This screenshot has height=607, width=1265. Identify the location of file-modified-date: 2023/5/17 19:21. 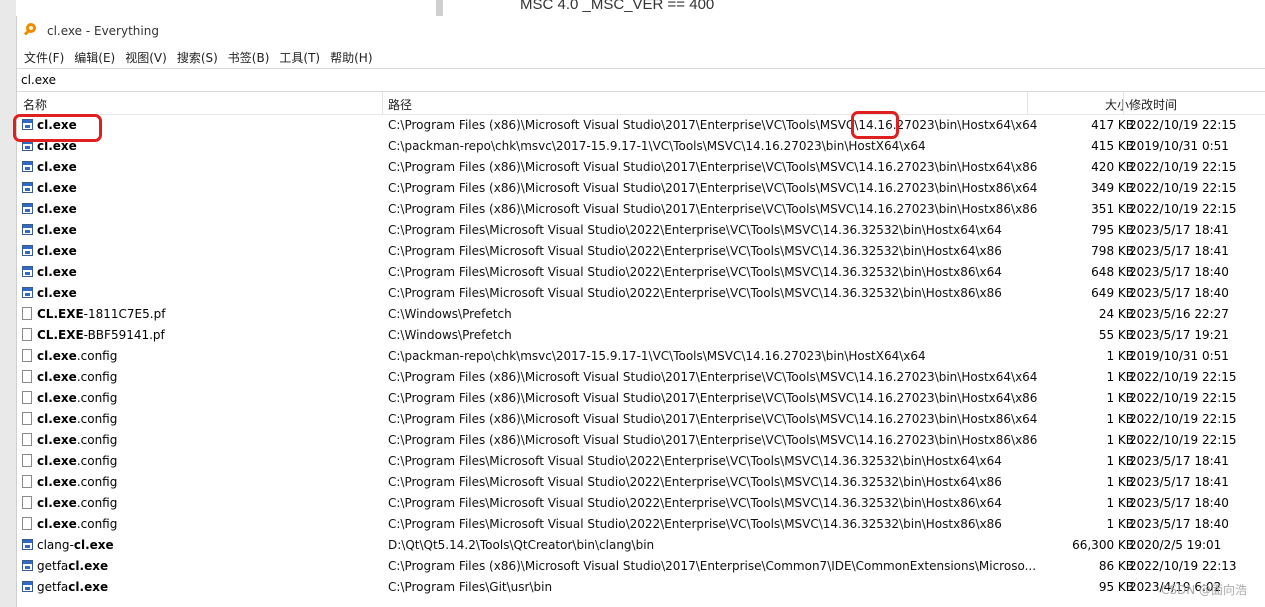
(1179, 335).